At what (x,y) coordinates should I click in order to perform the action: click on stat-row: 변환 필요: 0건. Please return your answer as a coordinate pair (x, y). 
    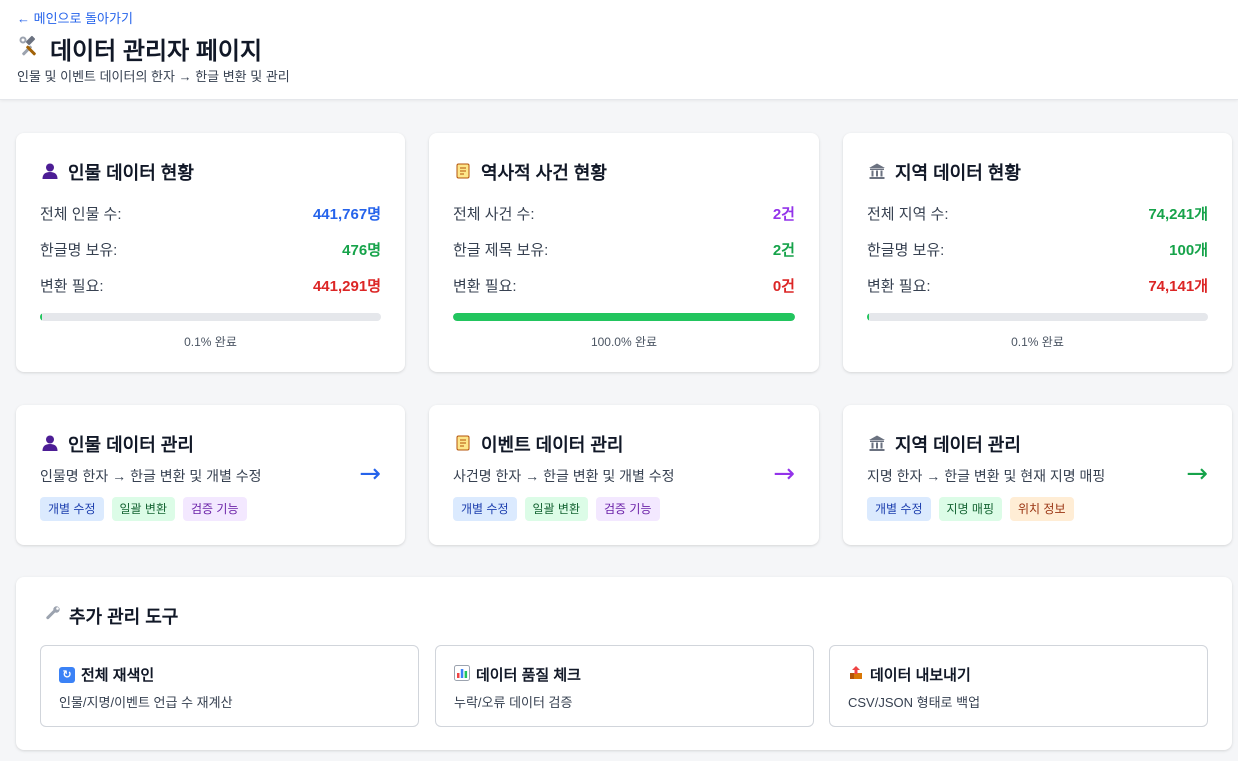
    Looking at the image, I should click on (624, 285).